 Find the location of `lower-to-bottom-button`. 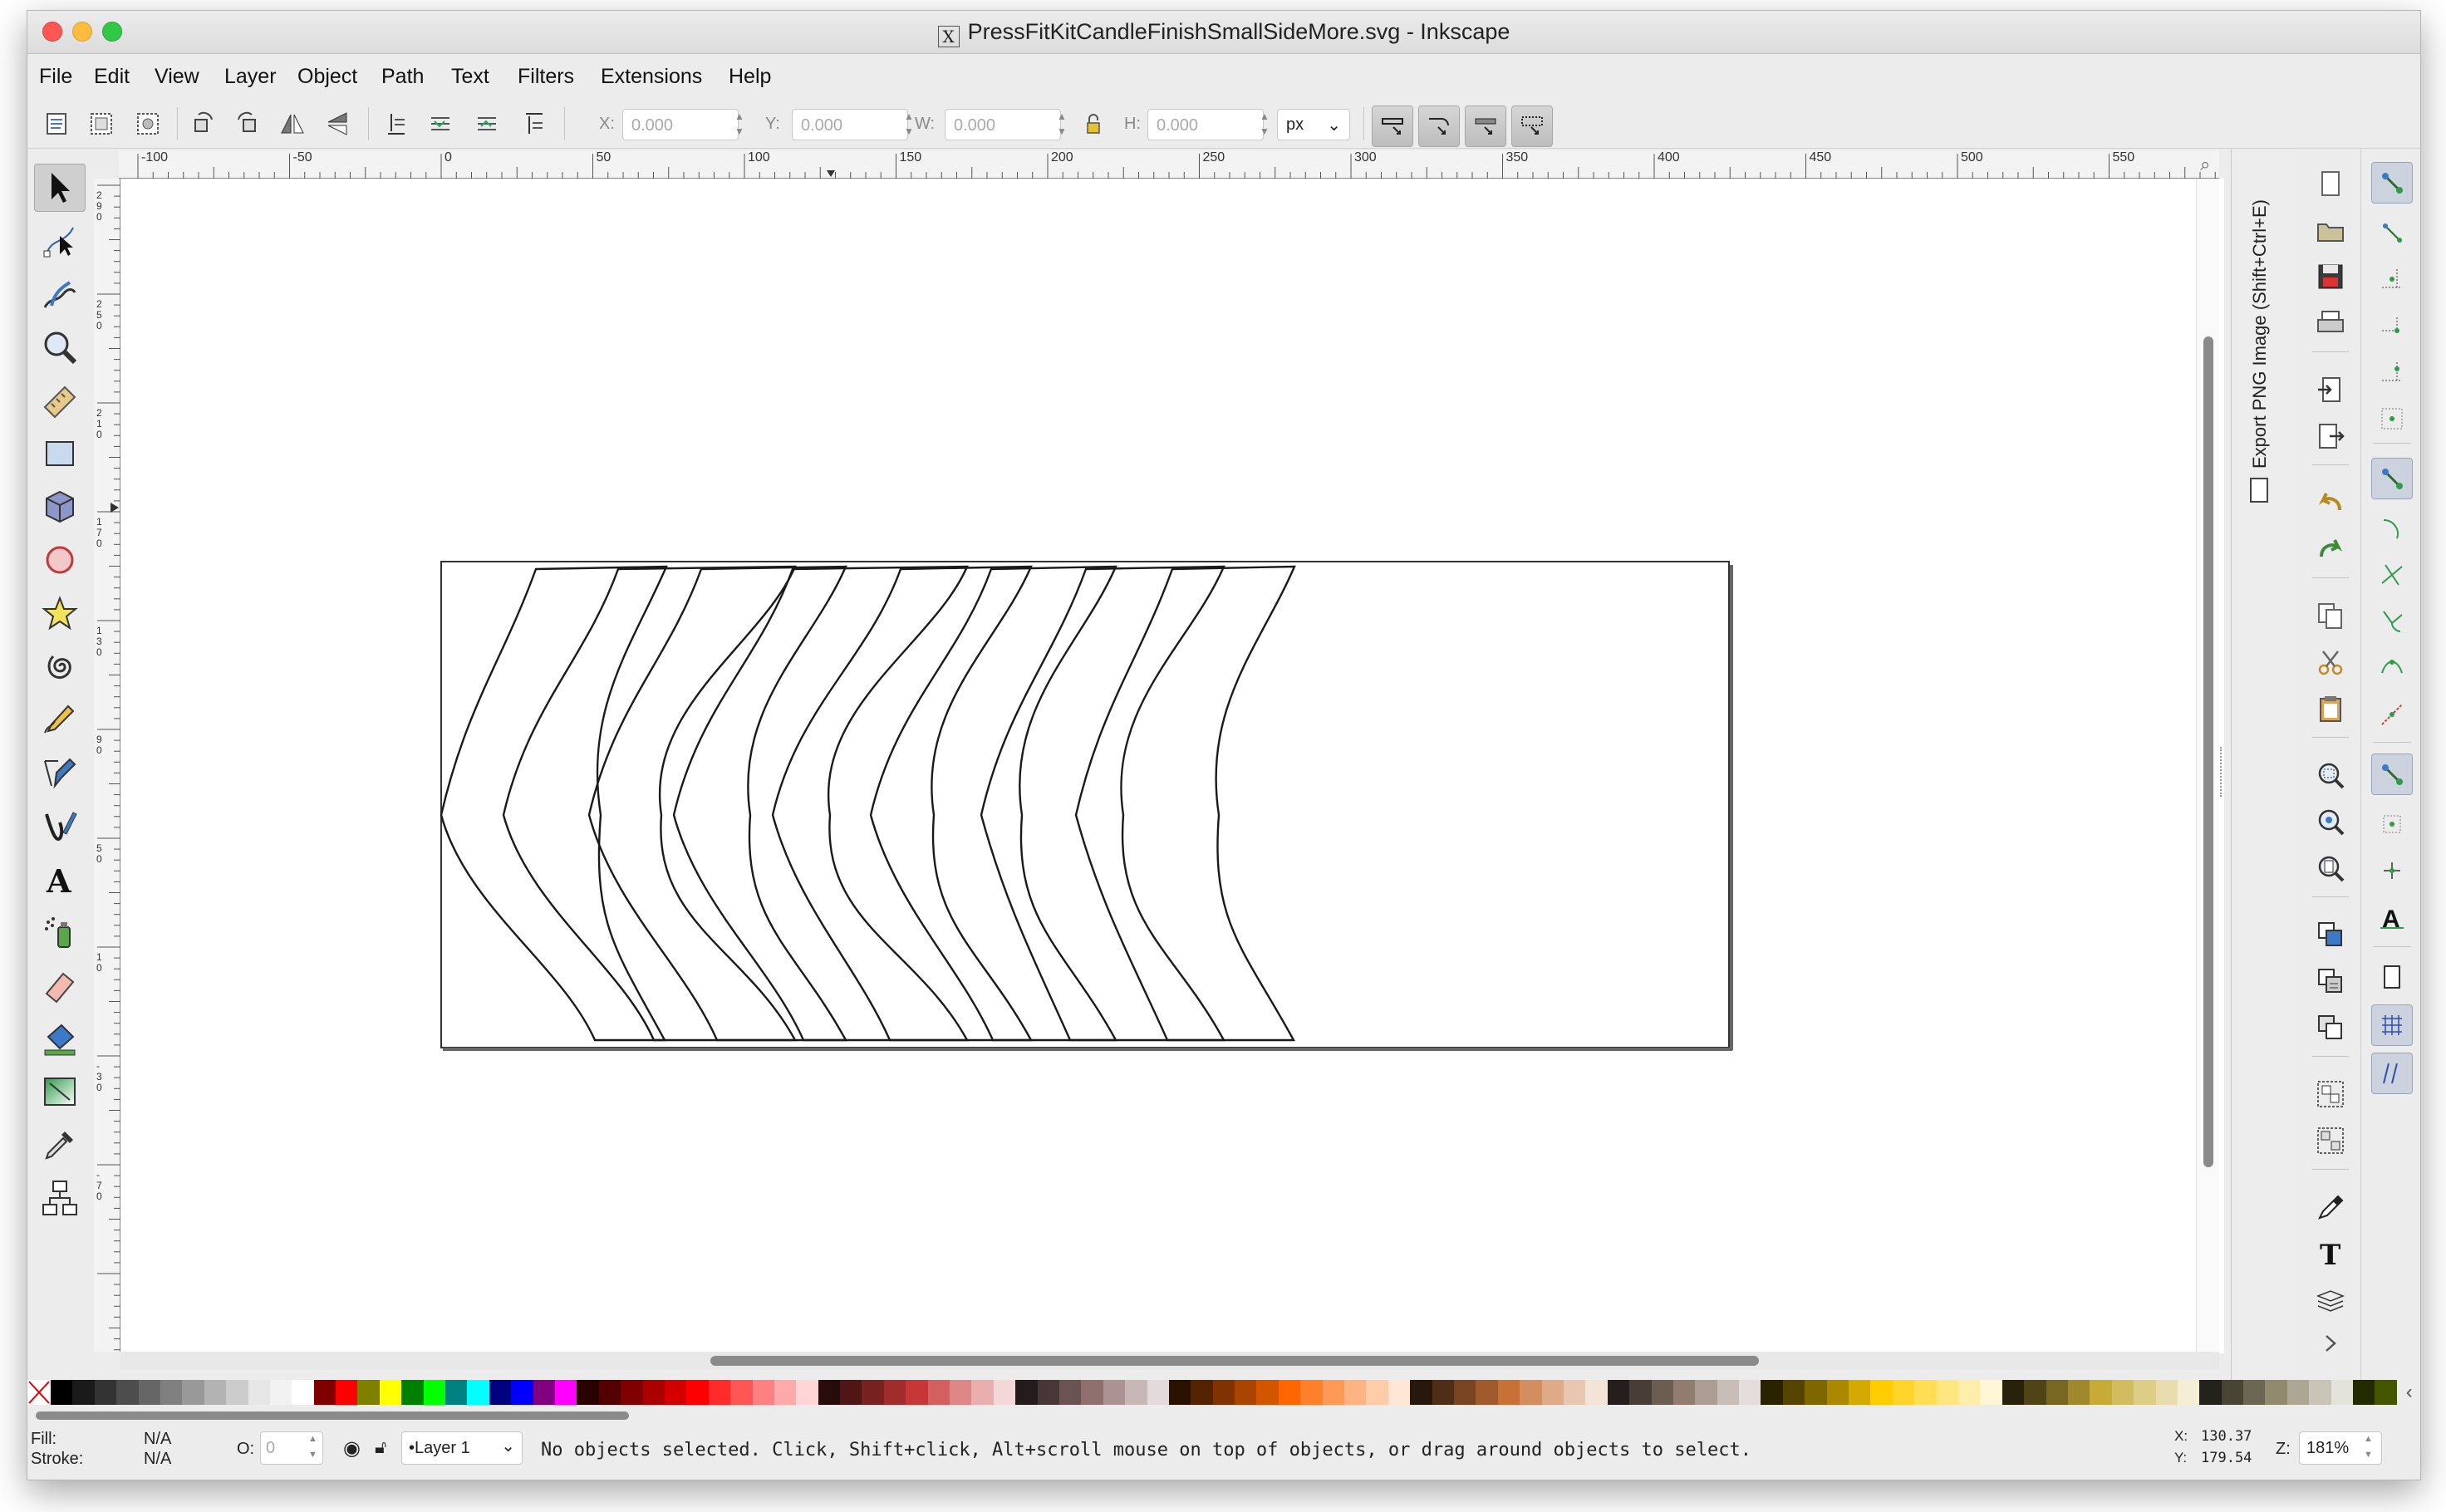

lower-to-bottom-button is located at coordinates (395, 124).